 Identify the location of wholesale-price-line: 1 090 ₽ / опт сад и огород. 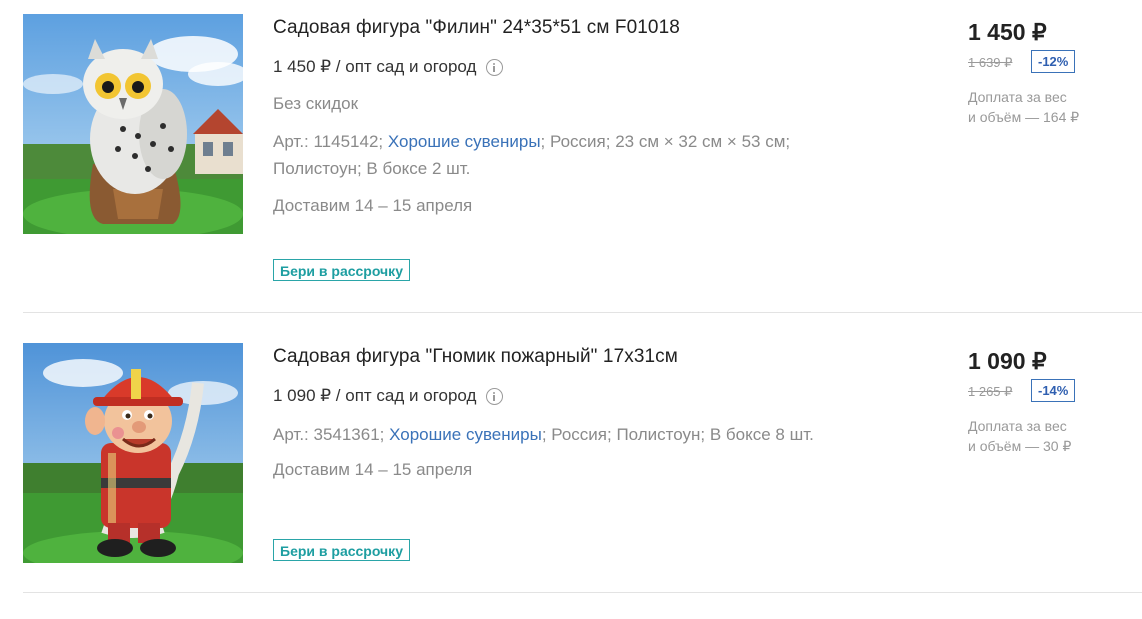
(388, 396).